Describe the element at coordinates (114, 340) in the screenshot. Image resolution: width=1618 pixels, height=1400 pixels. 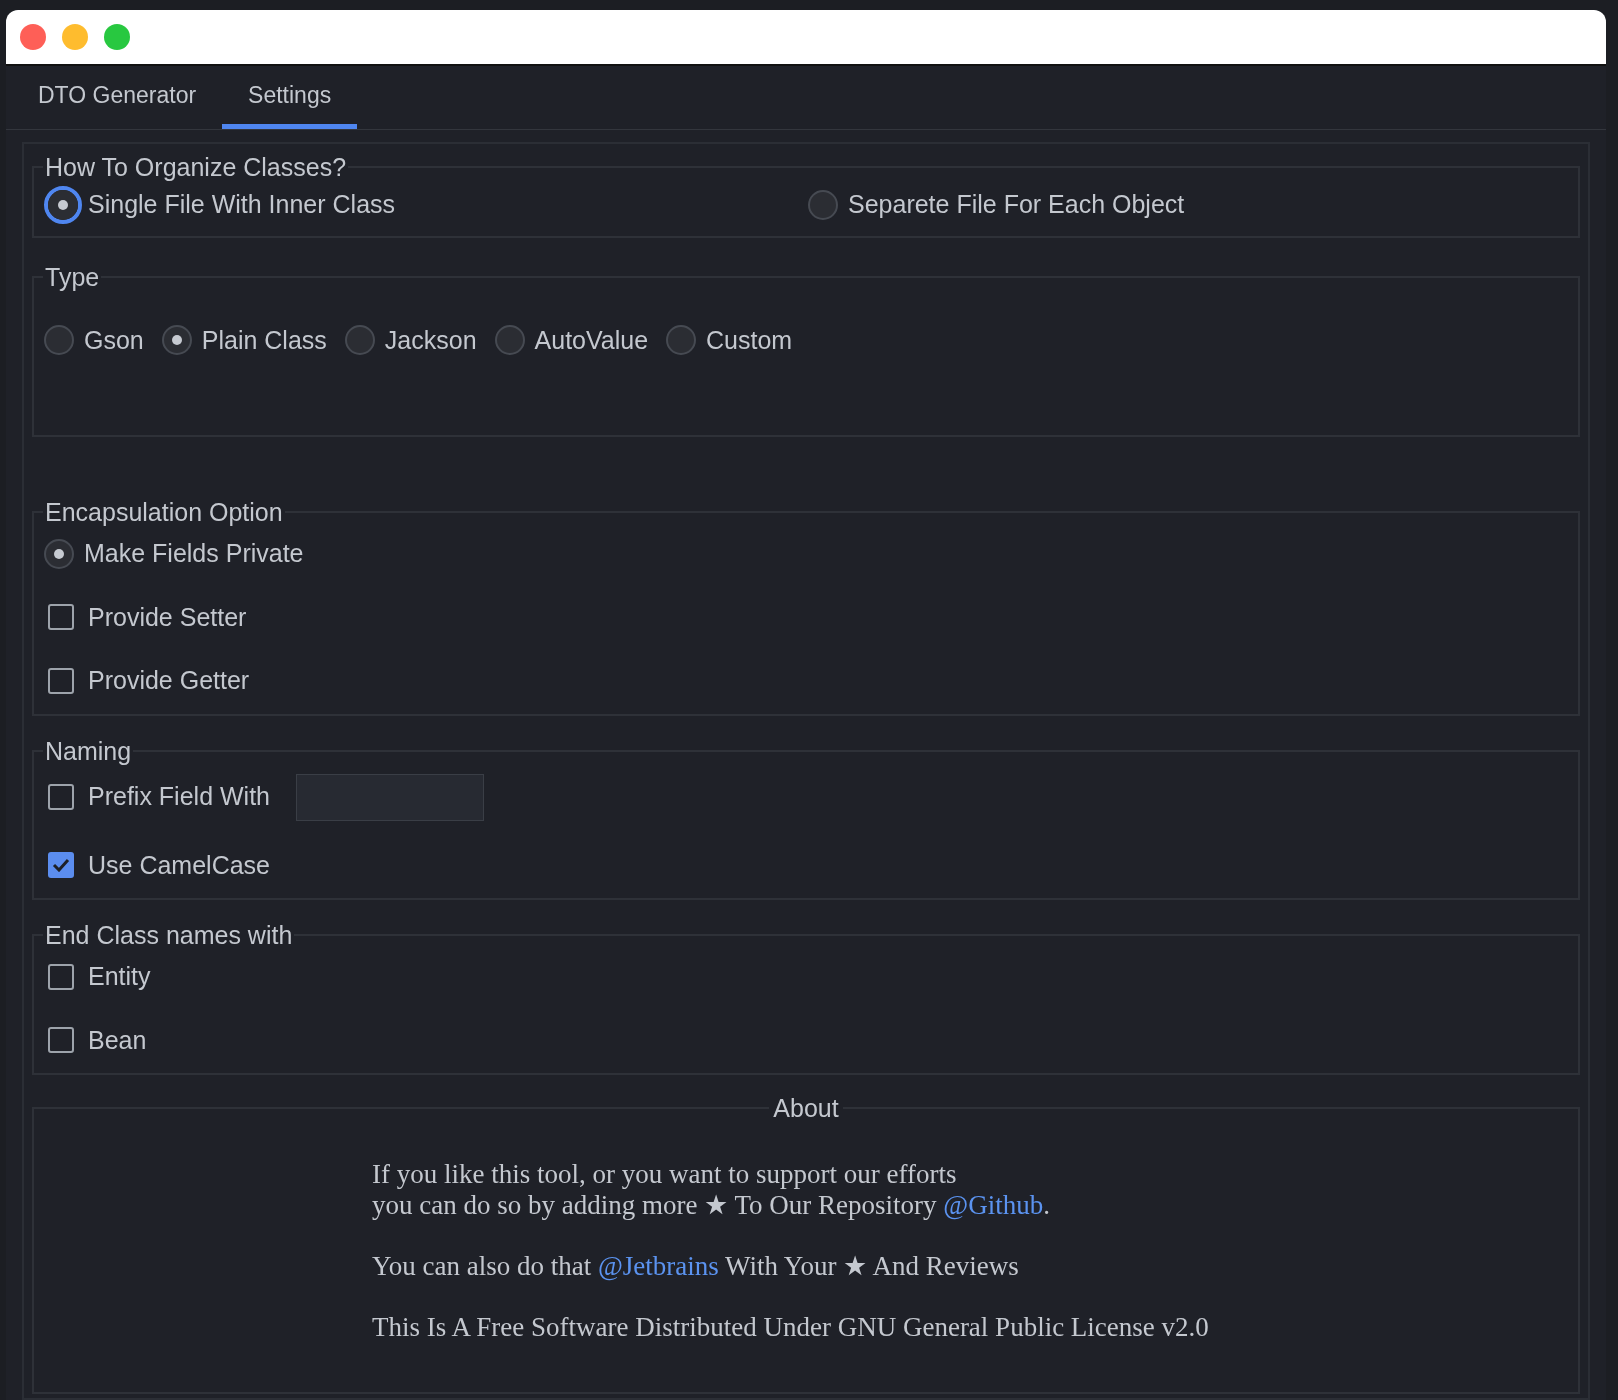
I see `radio-label: Gson` at that location.